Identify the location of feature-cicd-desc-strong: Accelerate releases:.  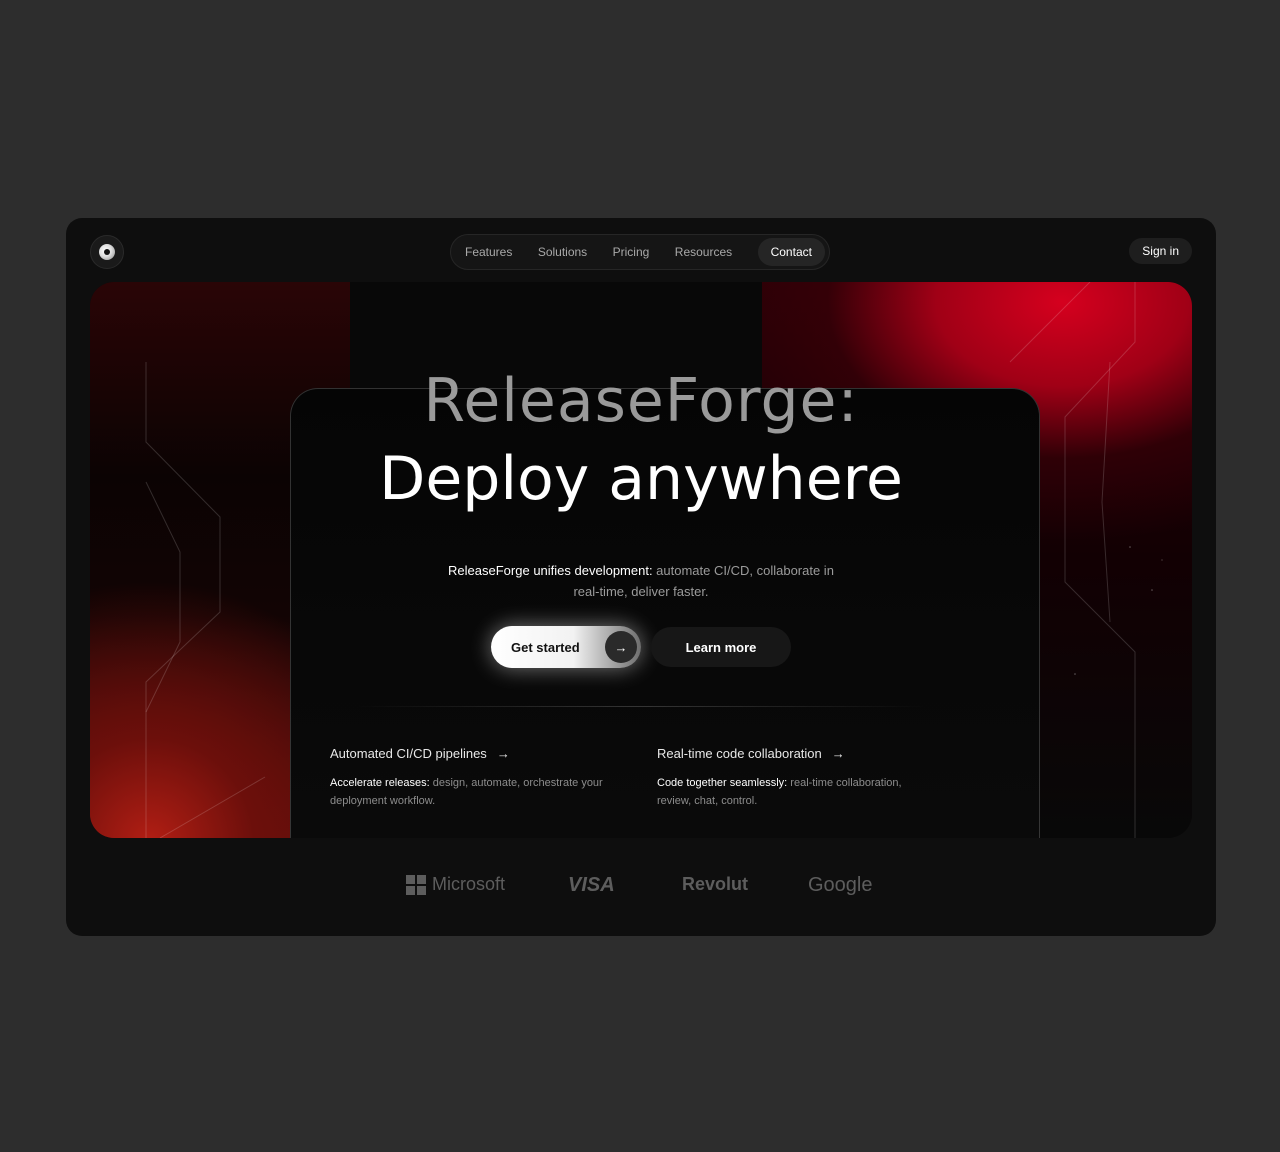
(380, 783).